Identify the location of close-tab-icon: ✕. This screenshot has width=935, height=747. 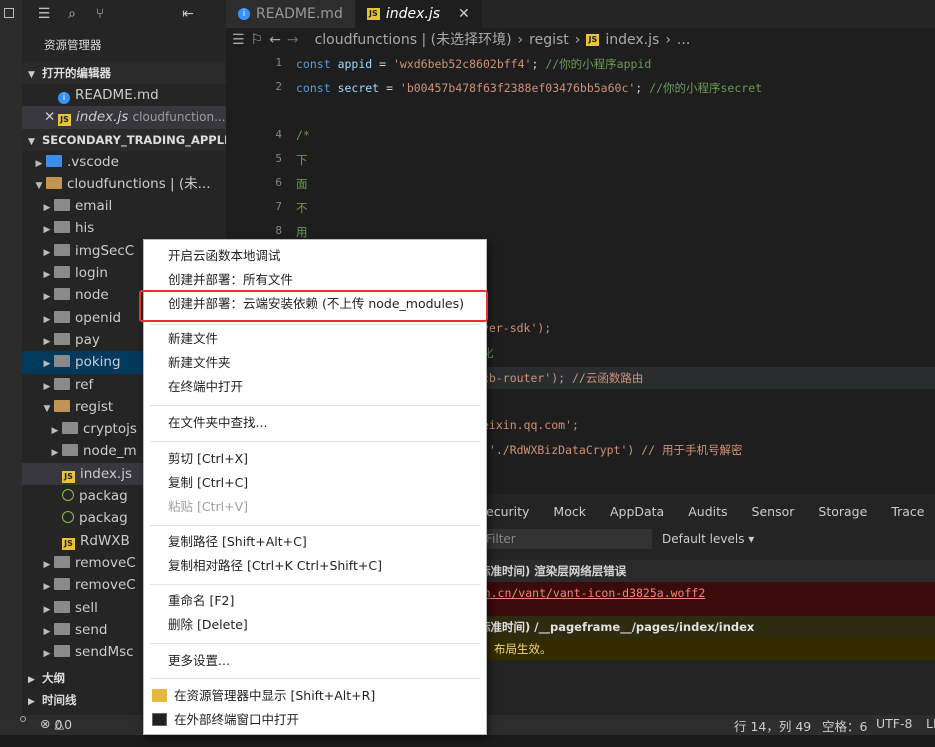
(464, 14).